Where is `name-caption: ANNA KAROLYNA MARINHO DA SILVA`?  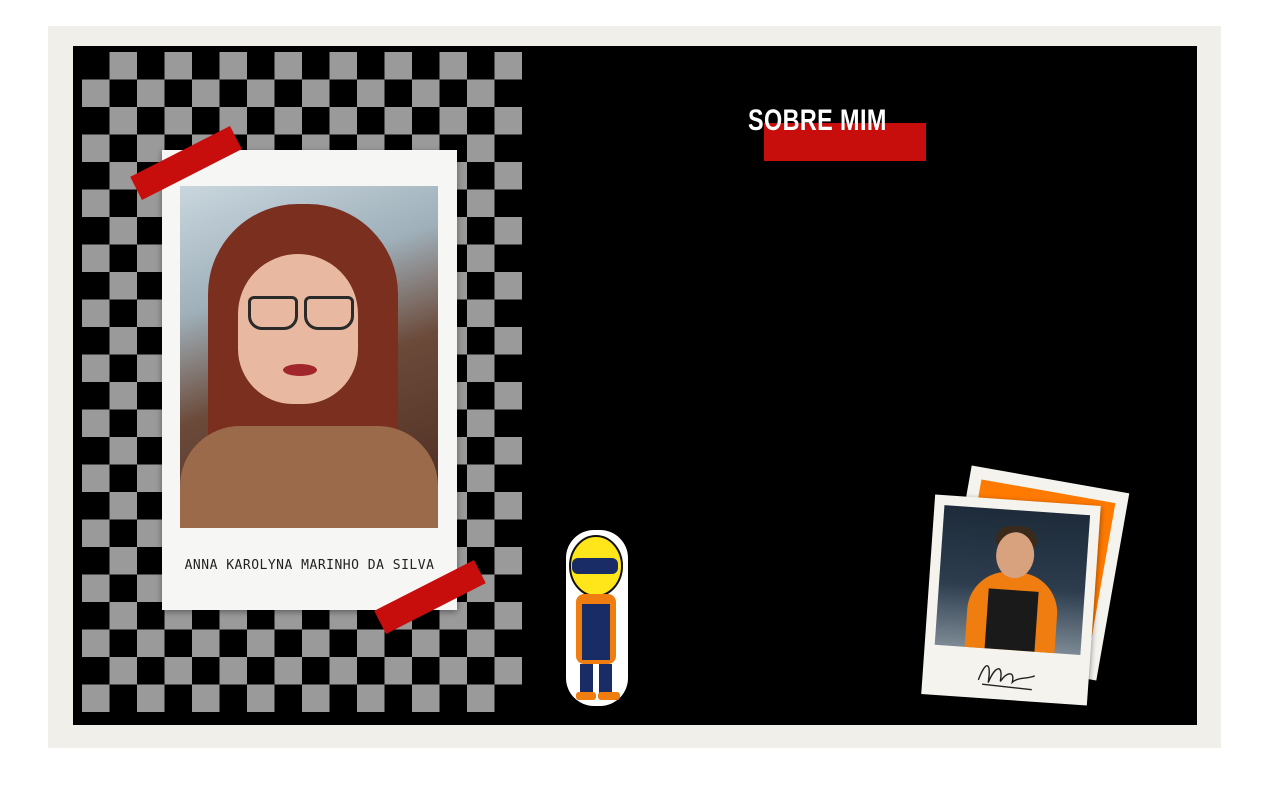 name-caption: ANNA KAROLYNA MARINHO DA SILVA is located at coordinates (309, 565).